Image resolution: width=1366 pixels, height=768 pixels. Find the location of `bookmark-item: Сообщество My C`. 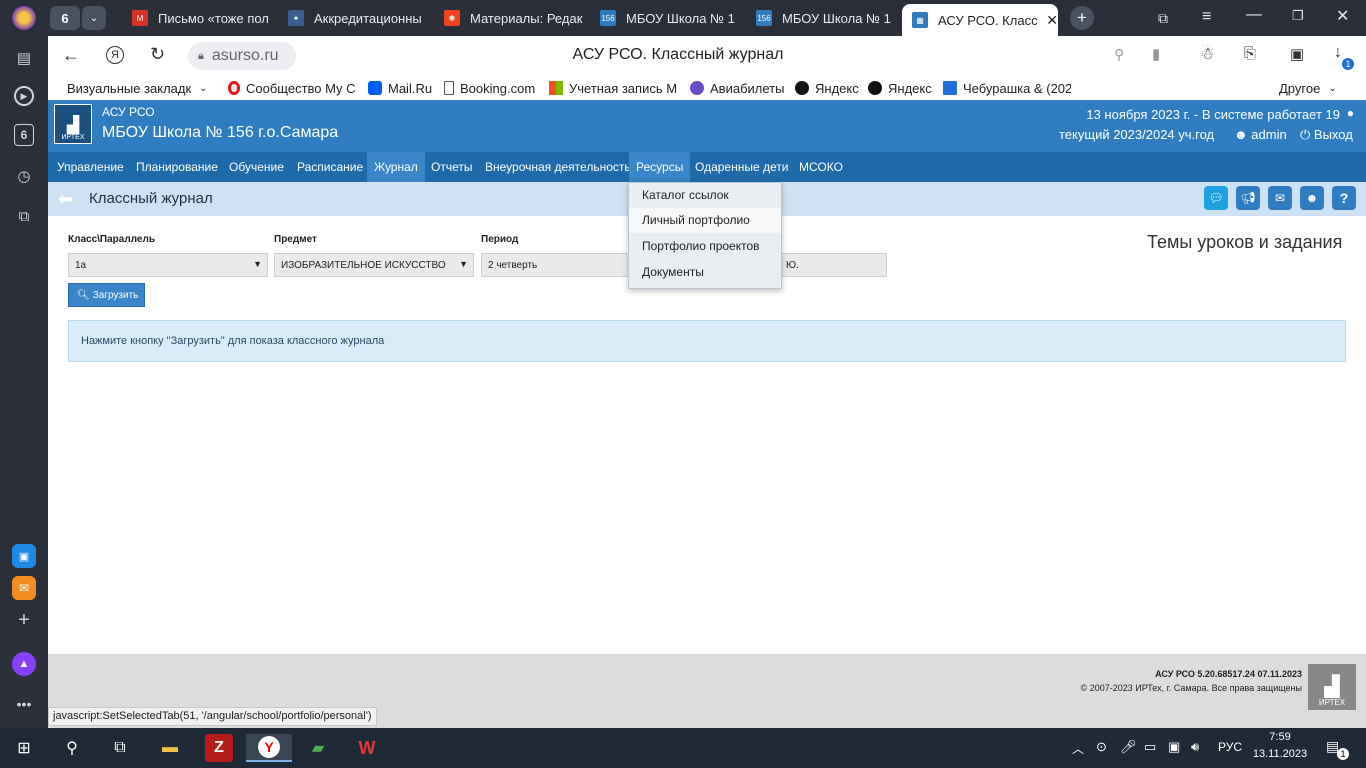

bookmark-item: Сообщество My C is located at coordinates (291, 88).